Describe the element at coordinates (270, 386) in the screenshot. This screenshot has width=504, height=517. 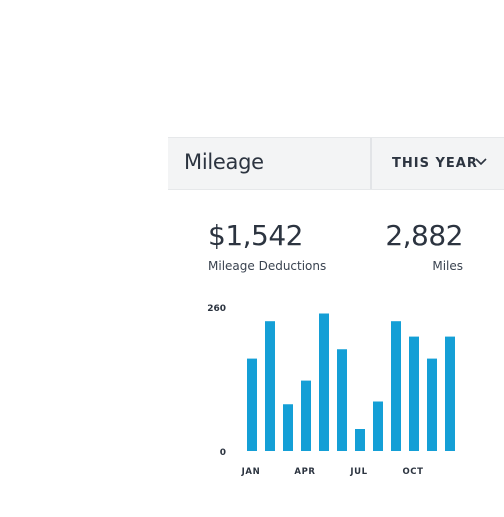
I see `bar-feb` at that location.